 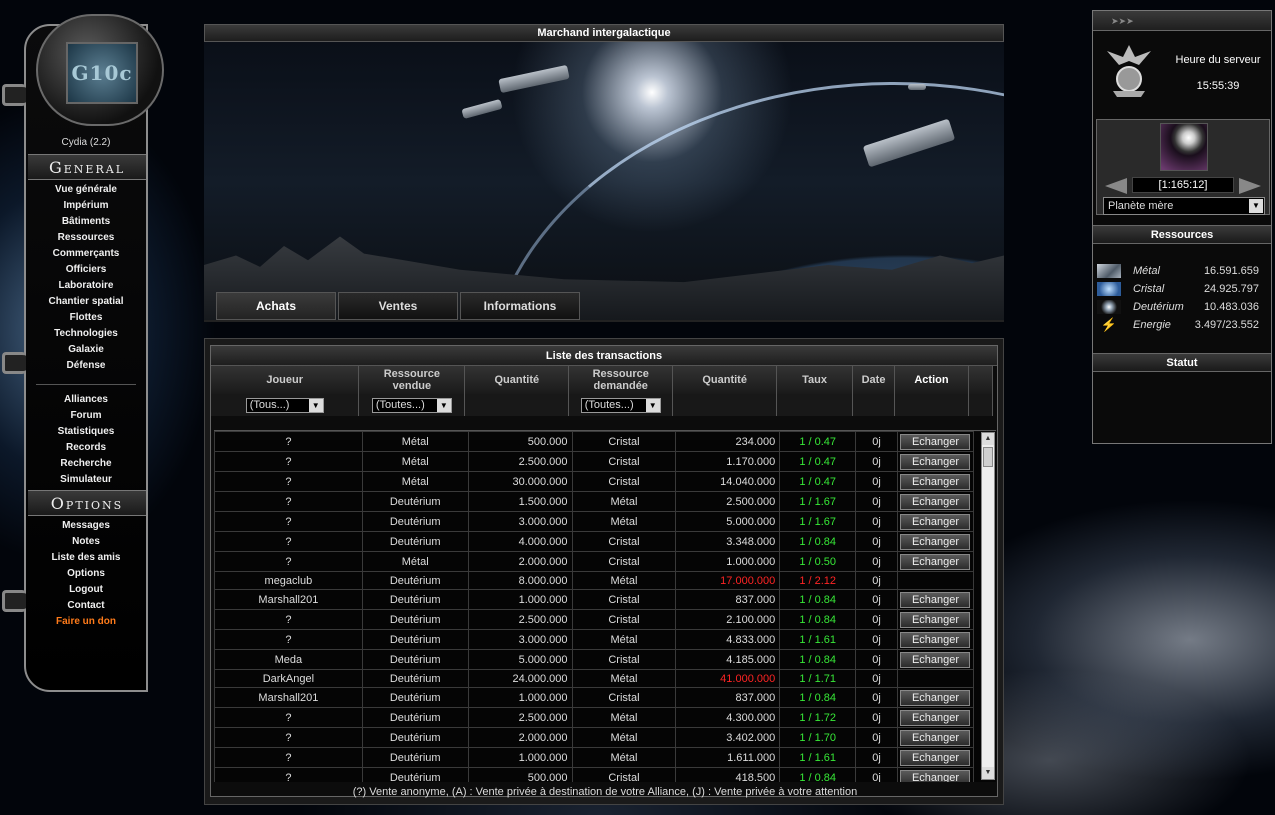 What do you see at coordinates (411, 405) in the screenshot?
I see `sold-filter-select: (Toutes...) ▼` at bounding box center [411, 405].